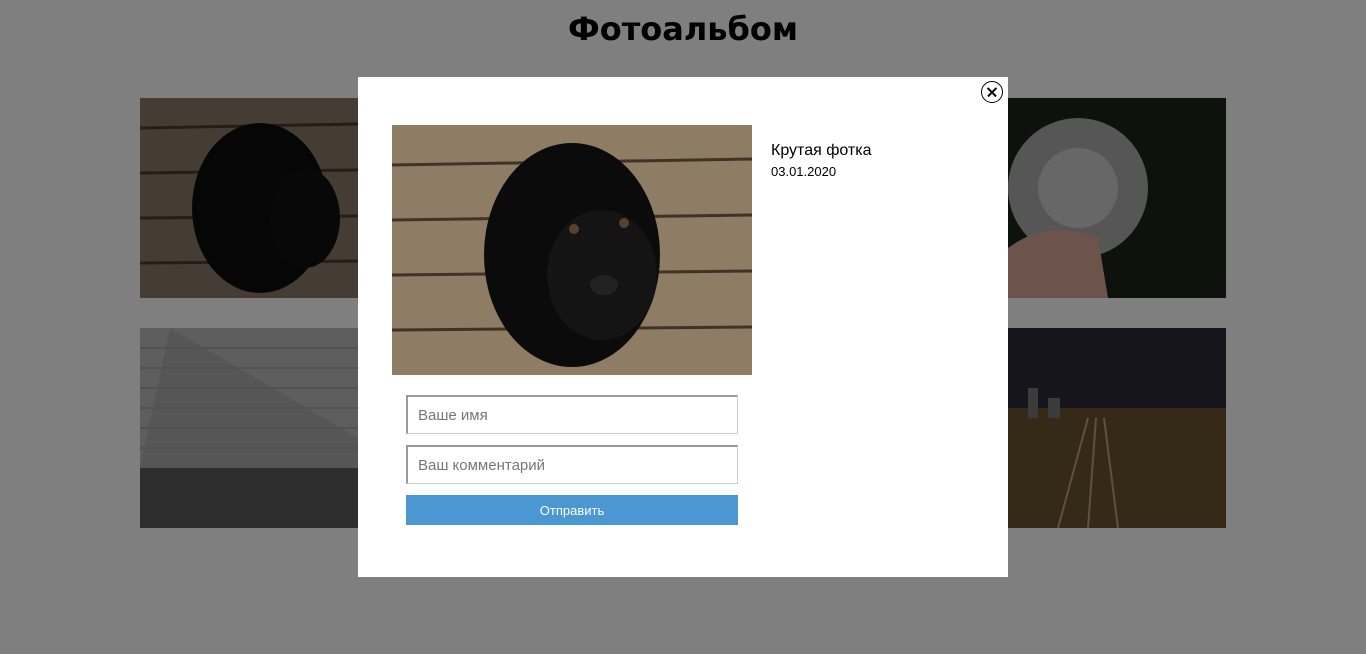 The height and width of the screenshot is (654, 1366). What do you see at coordinates (572, 414) in the screenshot?
I see `name-input` at bounding box center [572, 414].